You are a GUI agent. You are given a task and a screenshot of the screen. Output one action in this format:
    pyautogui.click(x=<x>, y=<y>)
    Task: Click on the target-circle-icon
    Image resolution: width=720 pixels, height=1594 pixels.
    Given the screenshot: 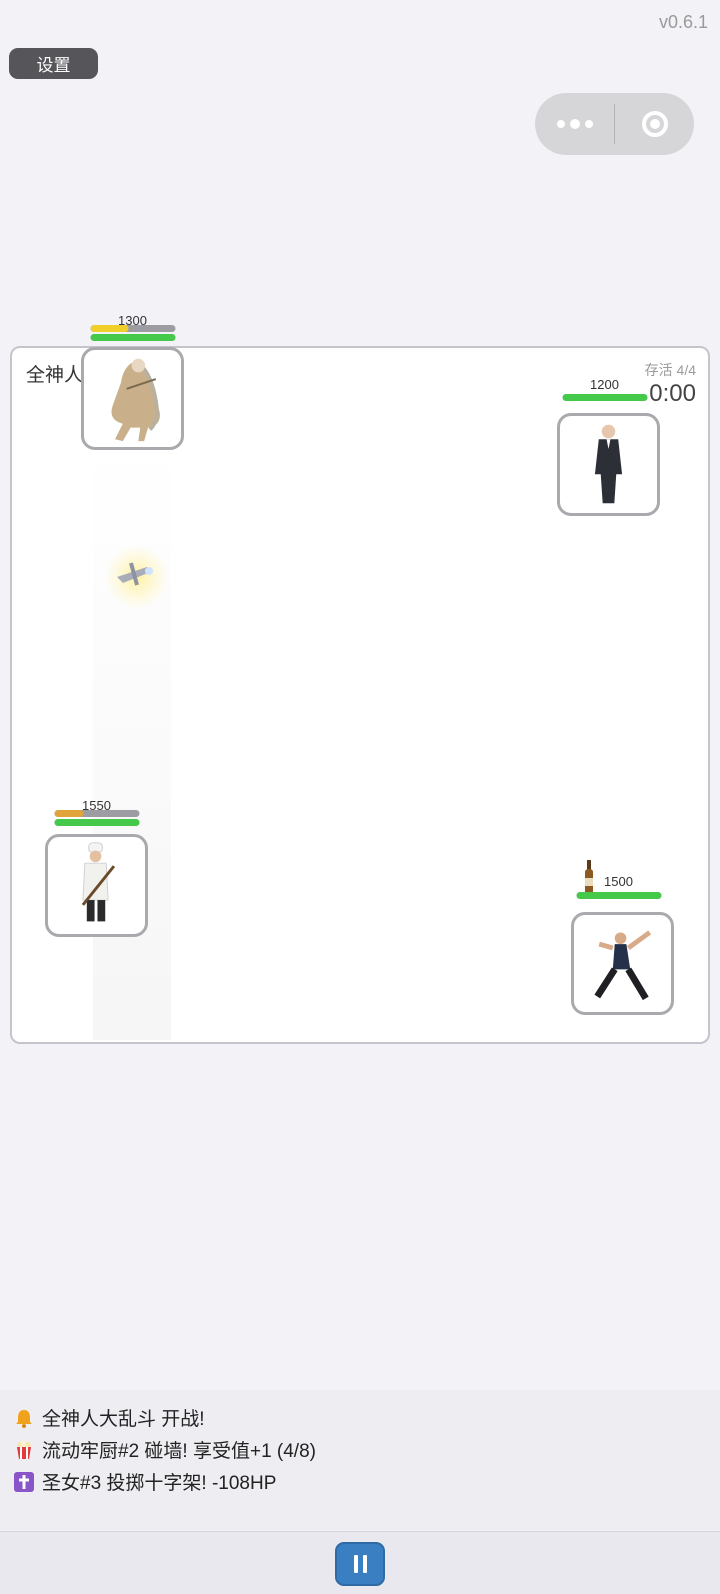 What is the action you would take?
    pyautogui.click(x=654, y=124)
    